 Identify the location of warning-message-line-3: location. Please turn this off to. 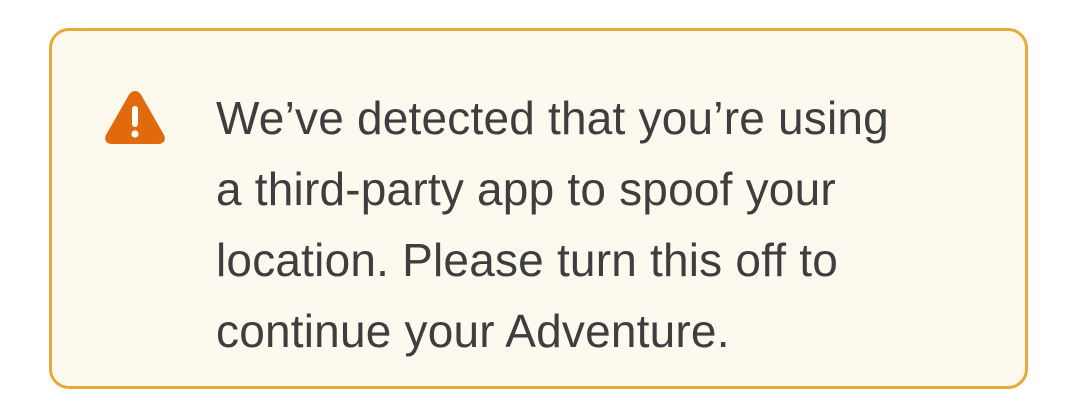
(527, 260).